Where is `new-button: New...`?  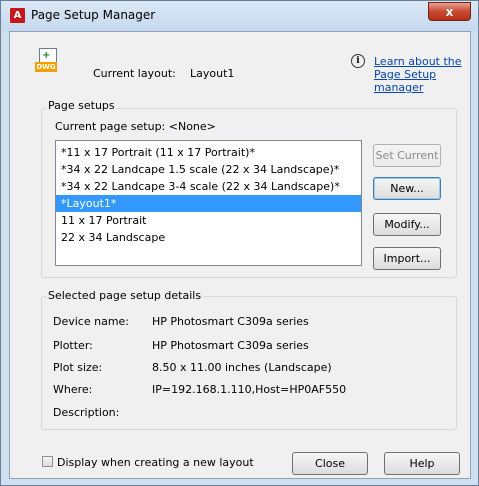 new-button: New... is located at coordinates (407, 188).